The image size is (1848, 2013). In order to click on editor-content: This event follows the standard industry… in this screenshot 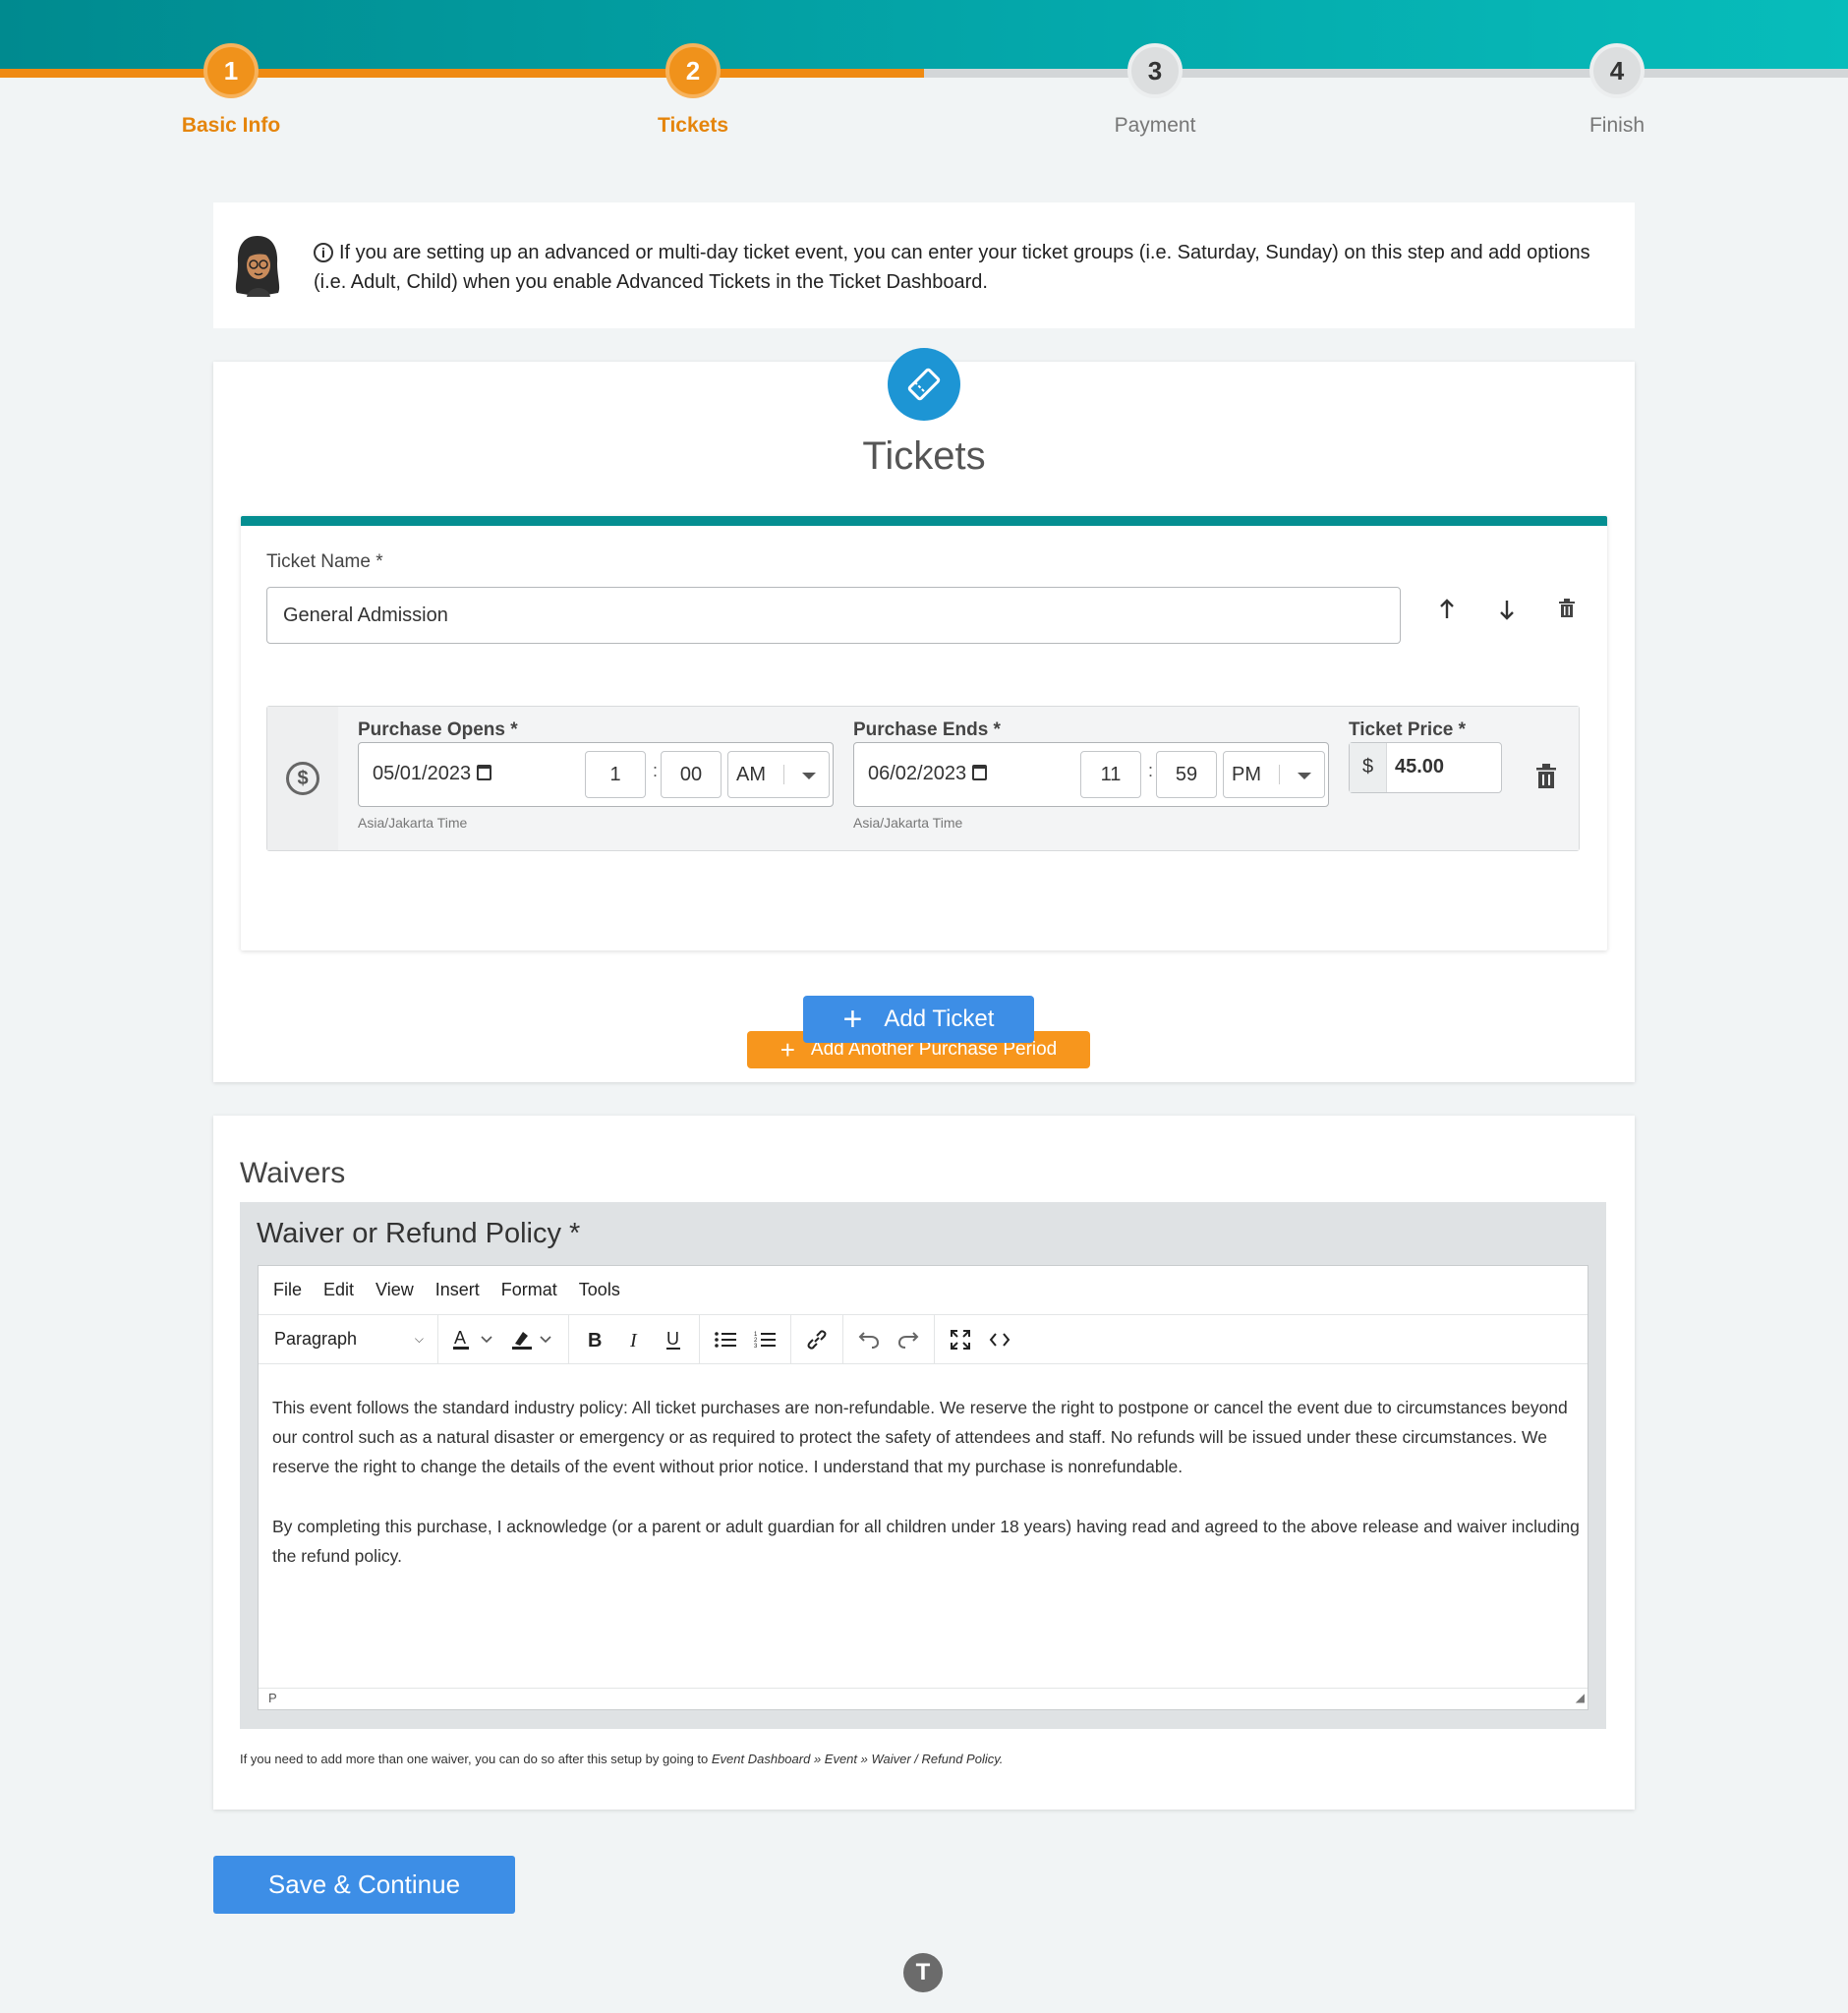, I will do `click(926, 1497)`.